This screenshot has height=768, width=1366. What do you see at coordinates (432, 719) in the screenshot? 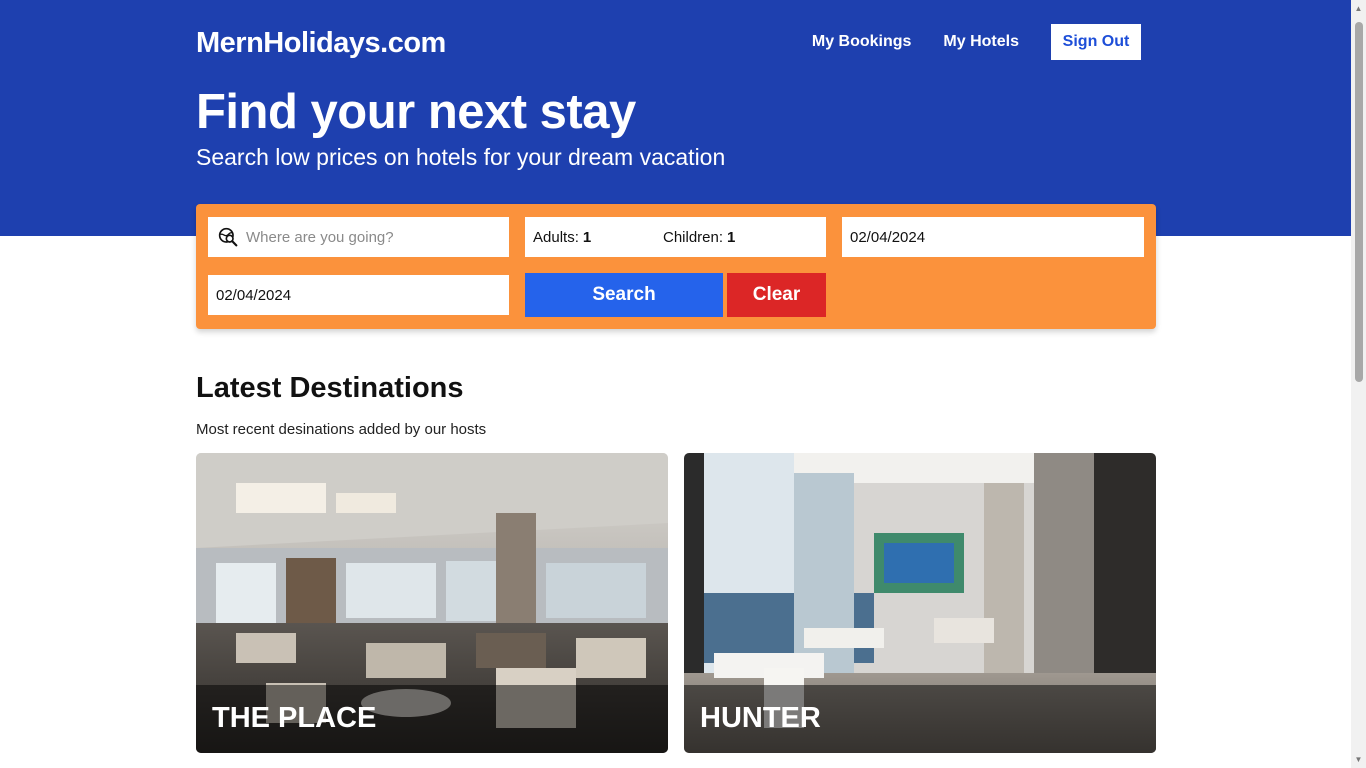
I see `destination-name: THE PLACE` at bounding box center [432, 719].